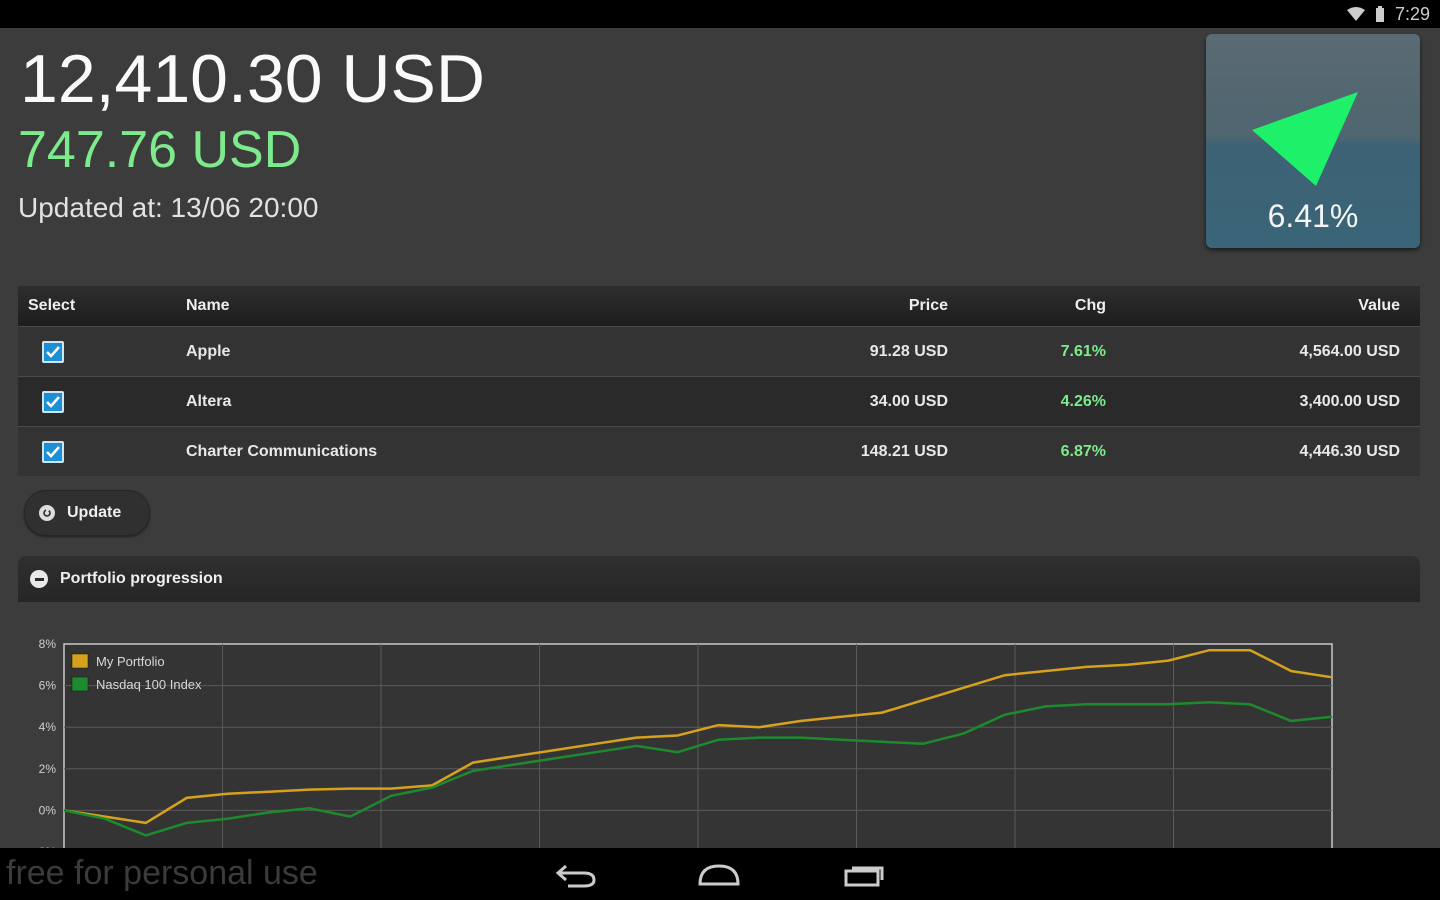 This screenshot has height=900, width=1440. I want to click on y-tick-label: 6%, so click(48, 686).